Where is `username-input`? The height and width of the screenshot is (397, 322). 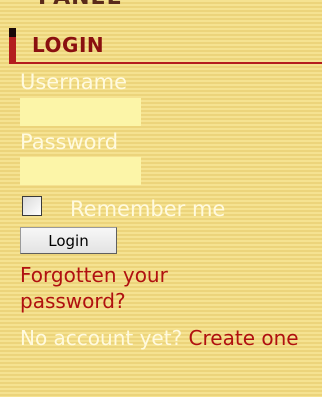
username-input is located at coordinates (80, 112).